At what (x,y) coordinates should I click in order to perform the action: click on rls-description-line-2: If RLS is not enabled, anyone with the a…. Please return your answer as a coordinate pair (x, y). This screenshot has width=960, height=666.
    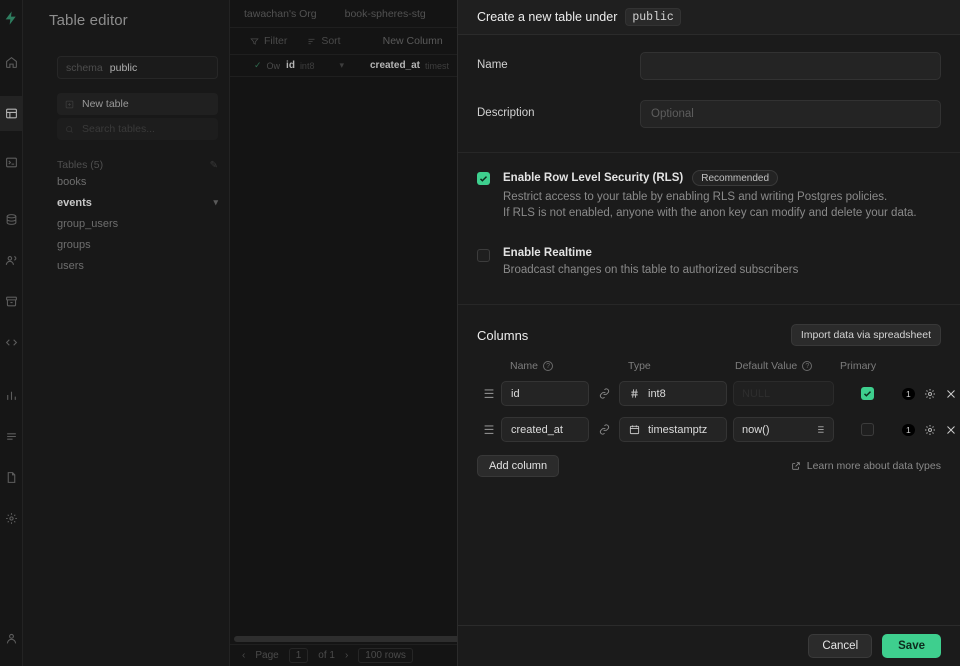
    Looking at the image, I should click on (710, 213).